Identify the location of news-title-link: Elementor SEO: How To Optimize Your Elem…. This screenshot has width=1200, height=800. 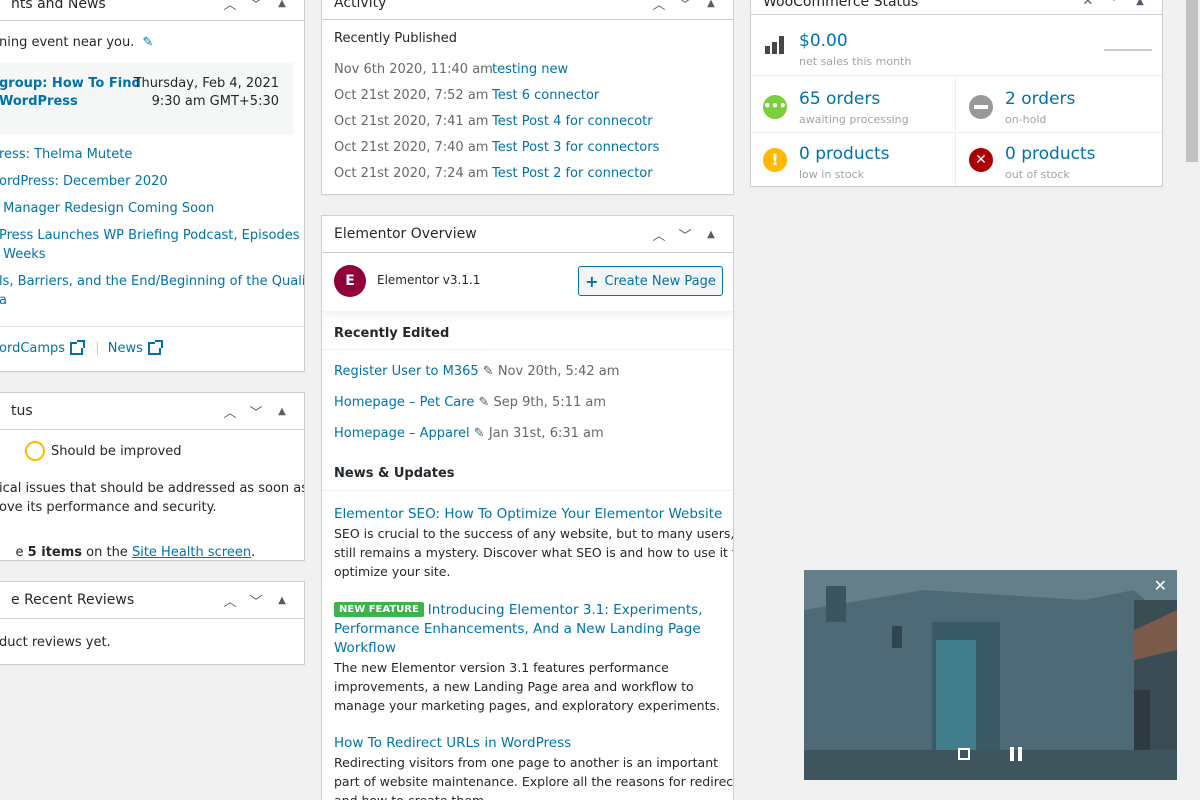
(529, 514).